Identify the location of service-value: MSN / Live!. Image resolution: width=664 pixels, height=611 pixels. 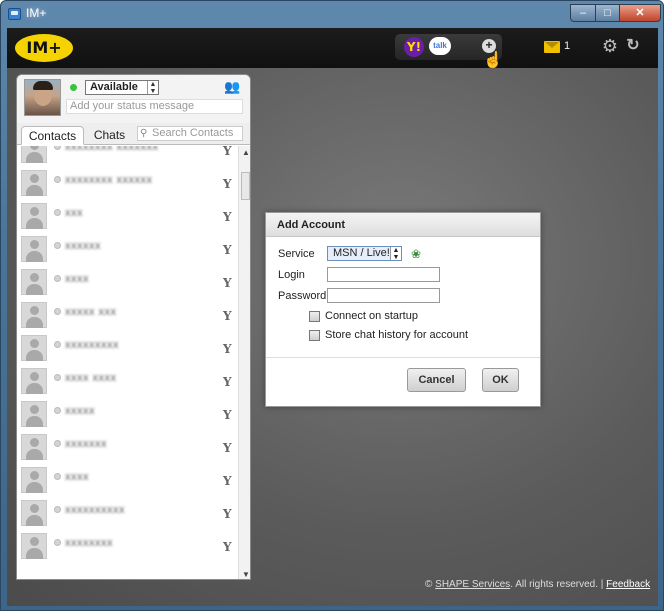
(361, 253).